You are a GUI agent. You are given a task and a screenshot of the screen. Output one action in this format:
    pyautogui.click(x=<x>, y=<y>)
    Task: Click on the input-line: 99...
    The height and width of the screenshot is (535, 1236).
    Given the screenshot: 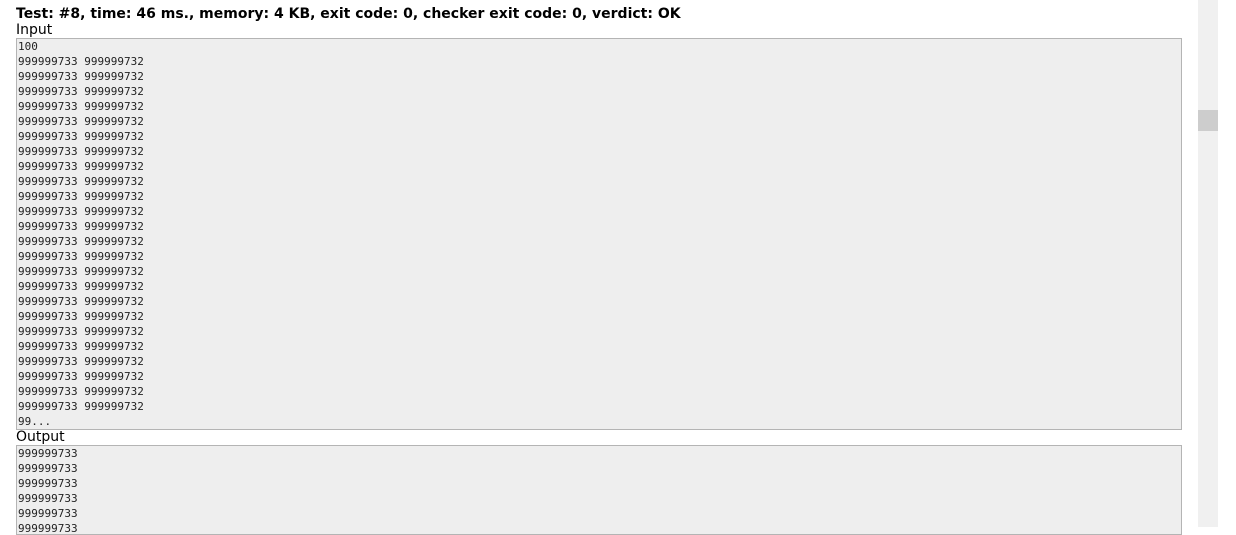 What is the action you would take?
    pyautogui.click(x=35, y=421)
    